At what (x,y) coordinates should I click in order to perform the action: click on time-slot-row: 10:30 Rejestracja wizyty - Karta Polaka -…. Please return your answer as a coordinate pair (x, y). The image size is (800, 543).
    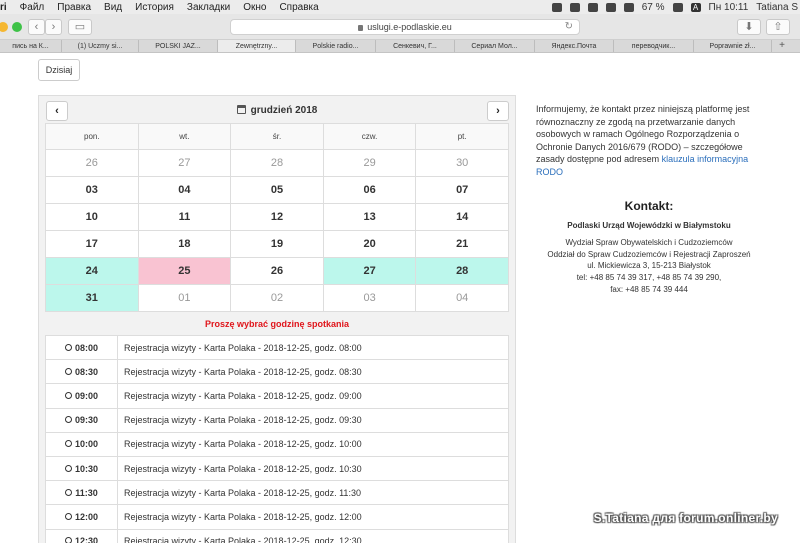
    Looking at the image, I should click on (277, 468).